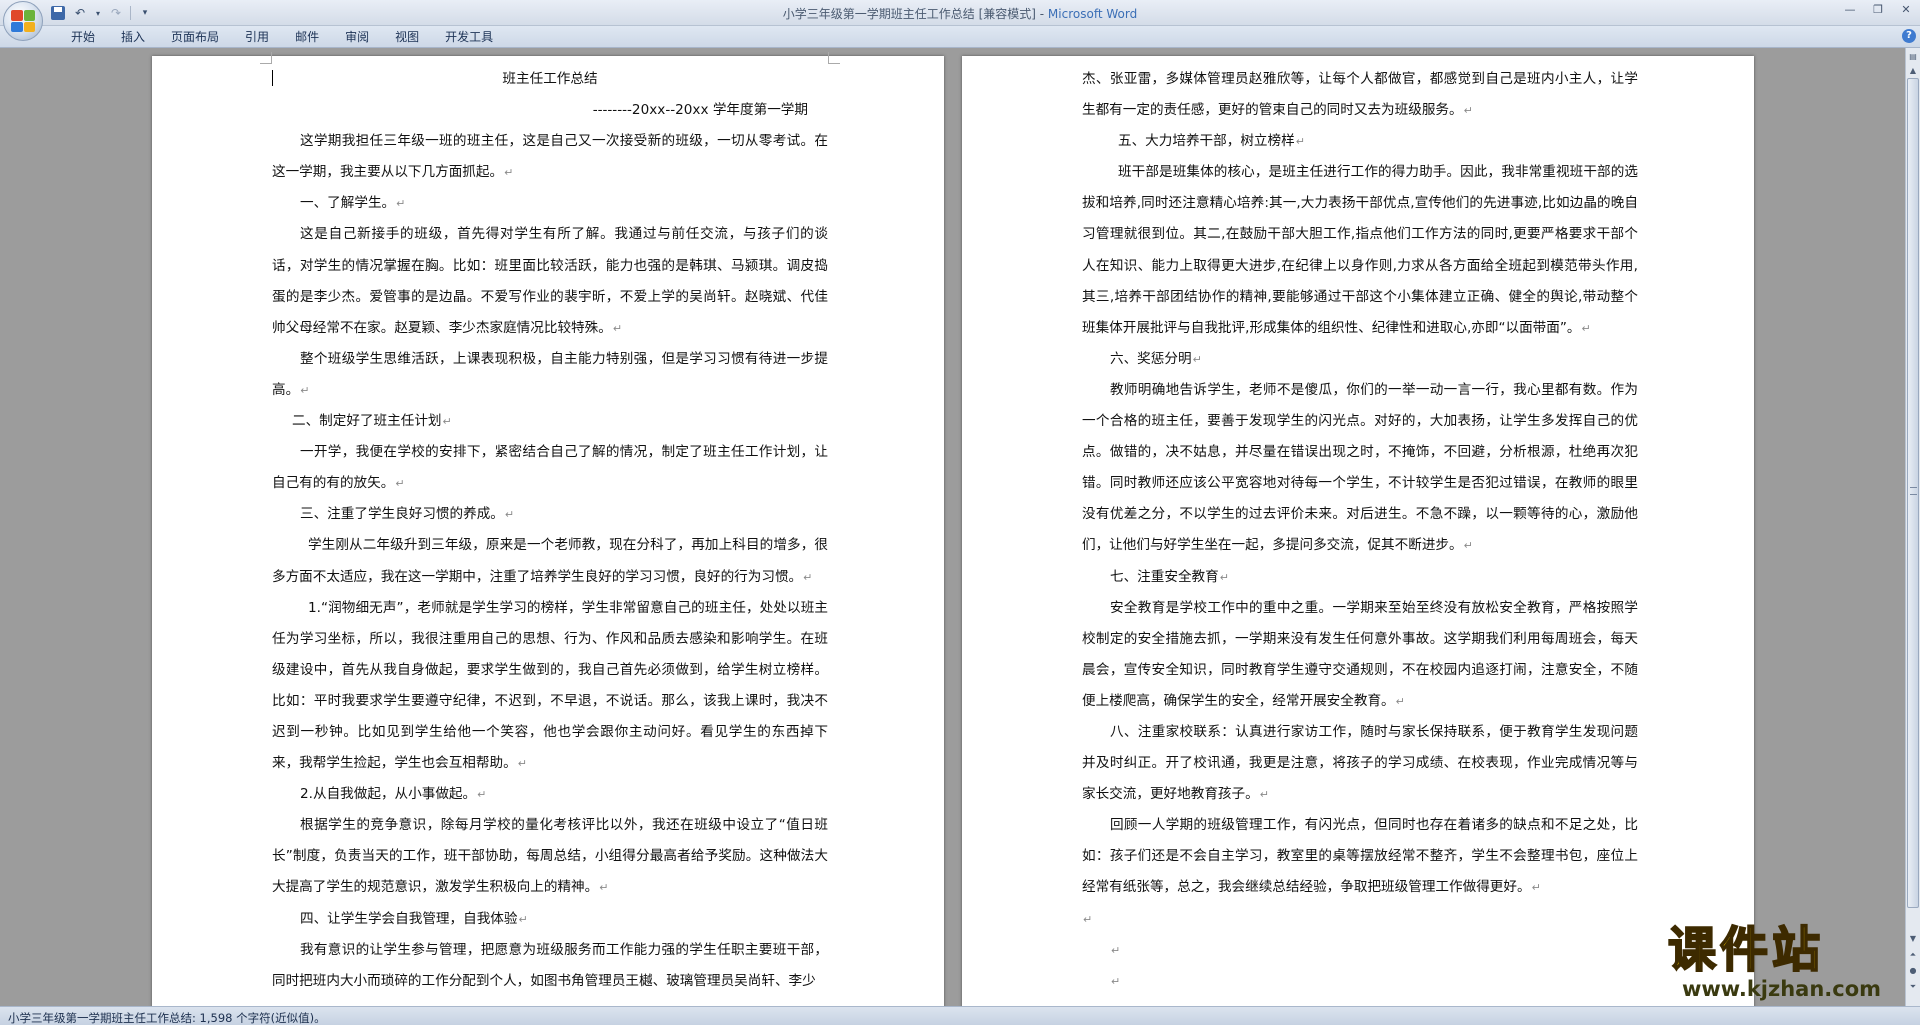 This screenshot has width=1920, height=1025. I want to click on office-logo-icon, so click(23, 21).